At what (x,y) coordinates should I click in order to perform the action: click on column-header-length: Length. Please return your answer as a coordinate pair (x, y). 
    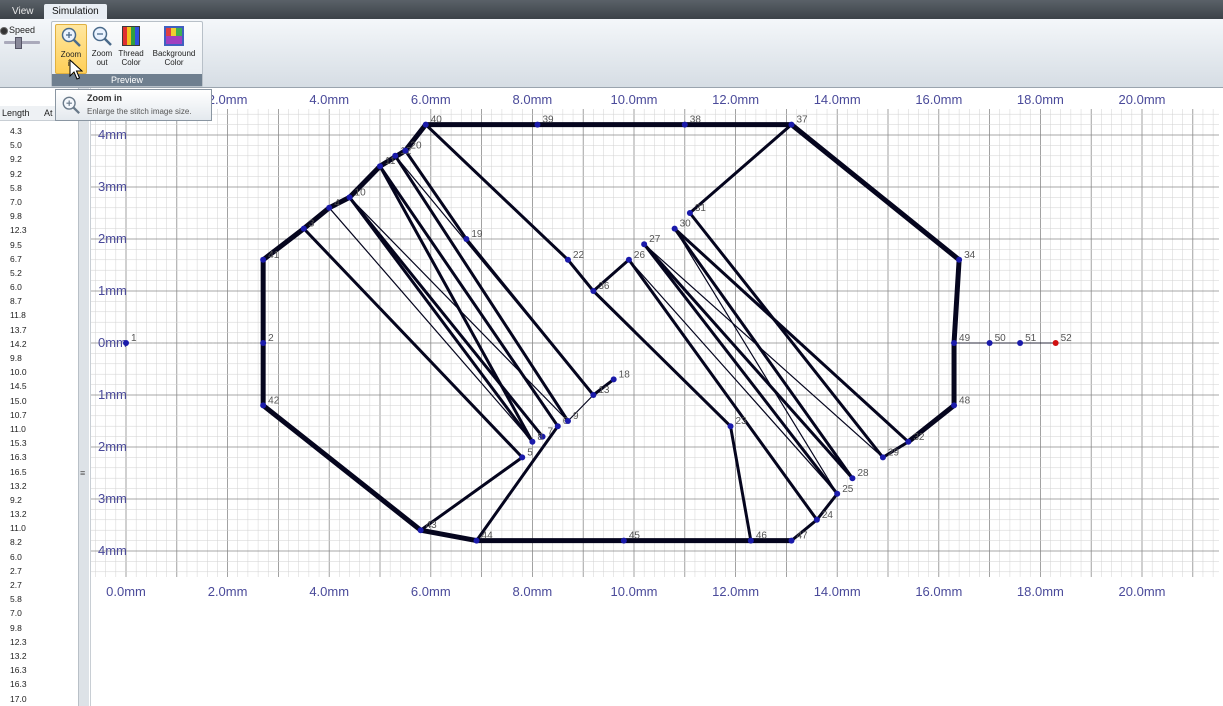
    Looking at the image, I should click on (16, 113).